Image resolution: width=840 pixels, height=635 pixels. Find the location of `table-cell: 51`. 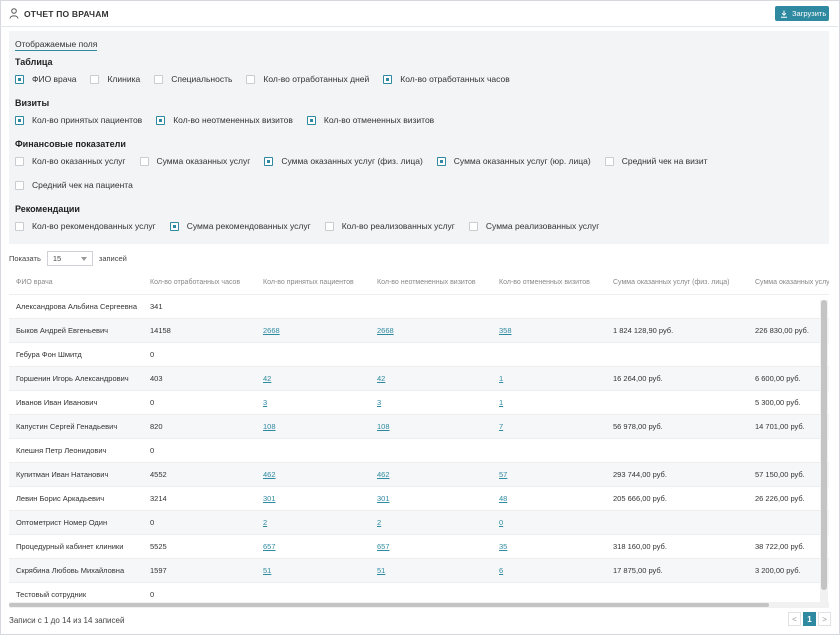

table-cell: 51 is located at coordinates (313, 569).